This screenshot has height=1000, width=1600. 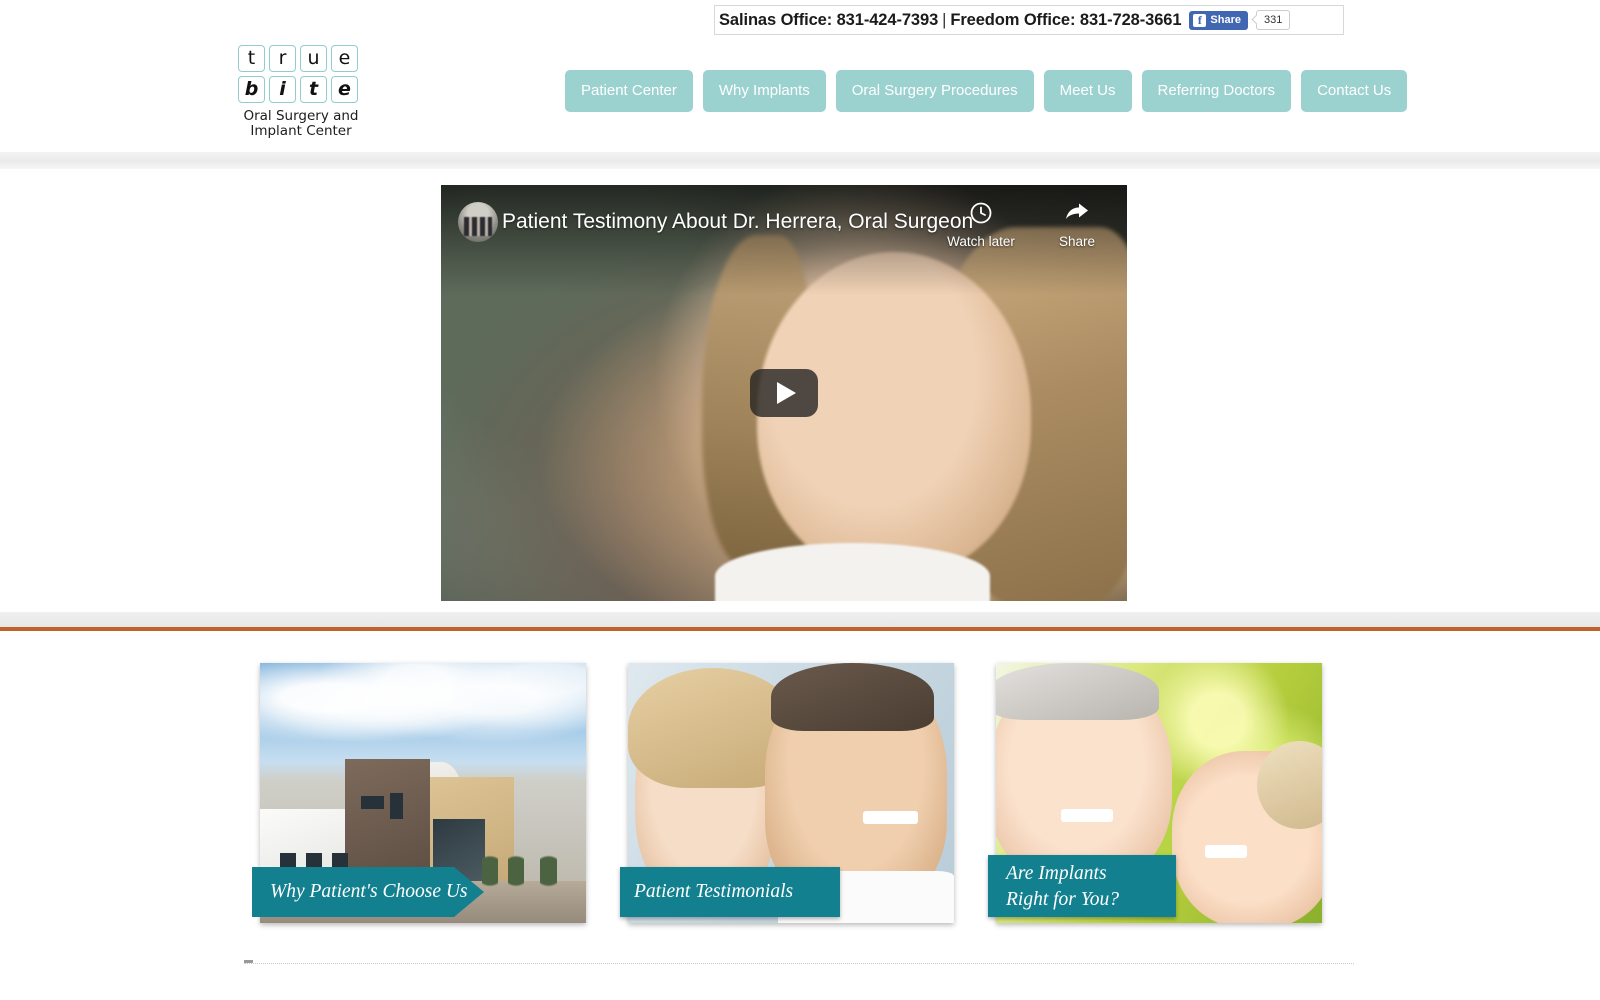 What do you see at coordinates (1077, 211) in the screenshot?
I see `share-arrow-icon` at bounding box center [1077, 211].